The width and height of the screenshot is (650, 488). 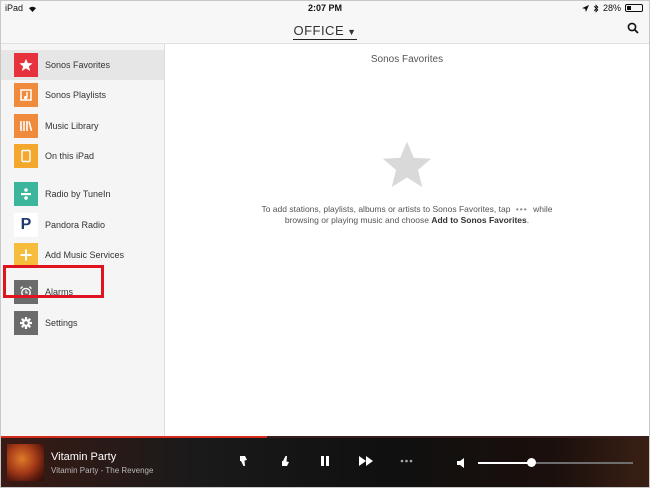 I want to click on sidebar-item-sonos-favorites: Sonos Favorites, so click(x=82, y=65).